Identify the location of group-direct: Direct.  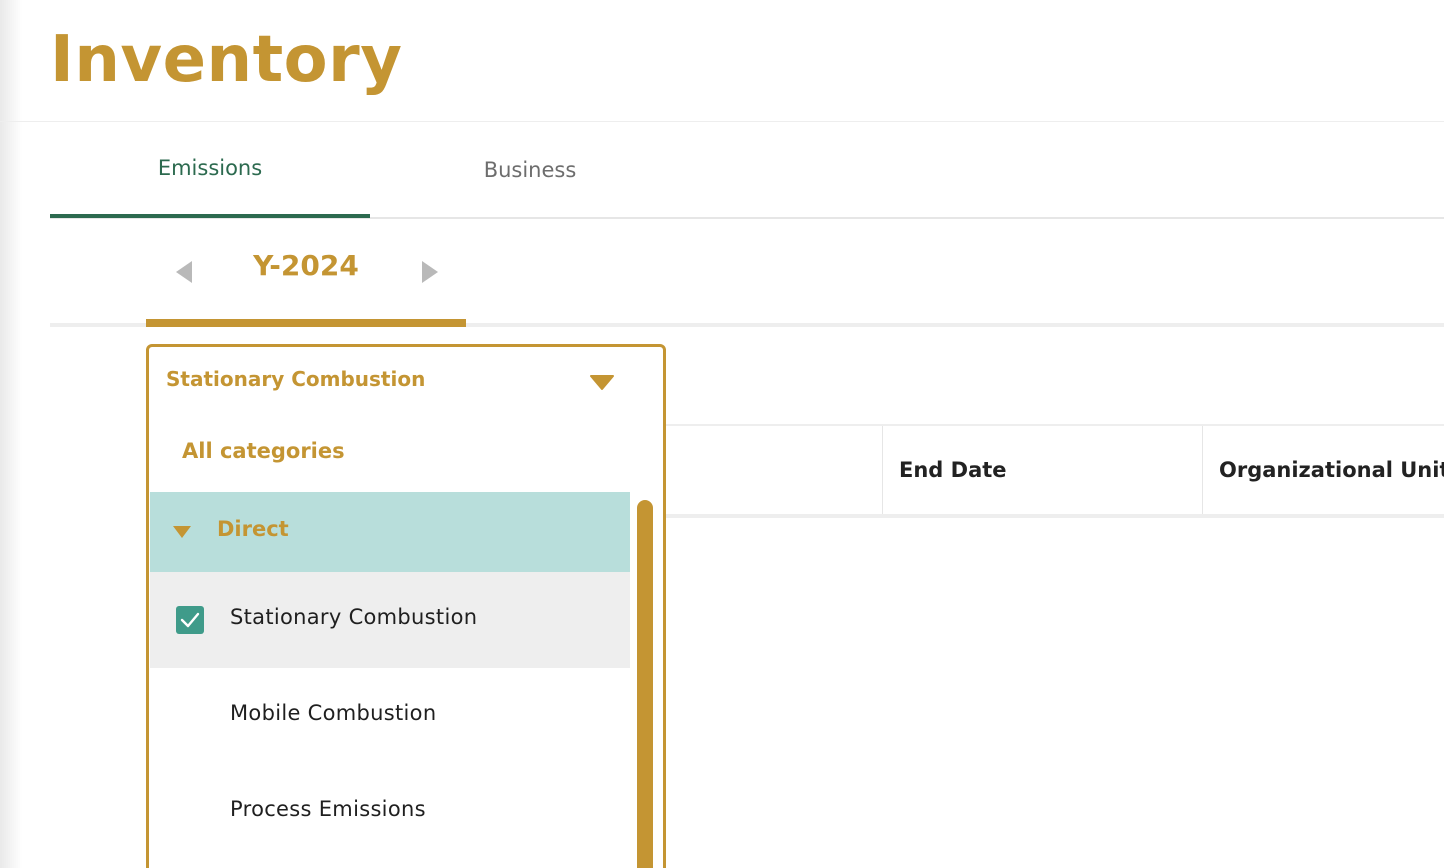
(390, 532).